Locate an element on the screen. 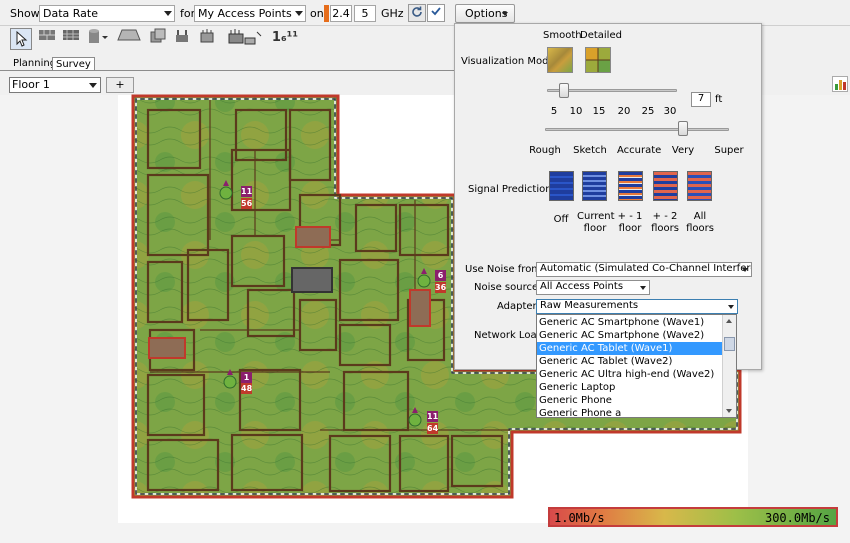 The image size is (850, 543). grid-tick: 20 is located at coordinates (624, 111).